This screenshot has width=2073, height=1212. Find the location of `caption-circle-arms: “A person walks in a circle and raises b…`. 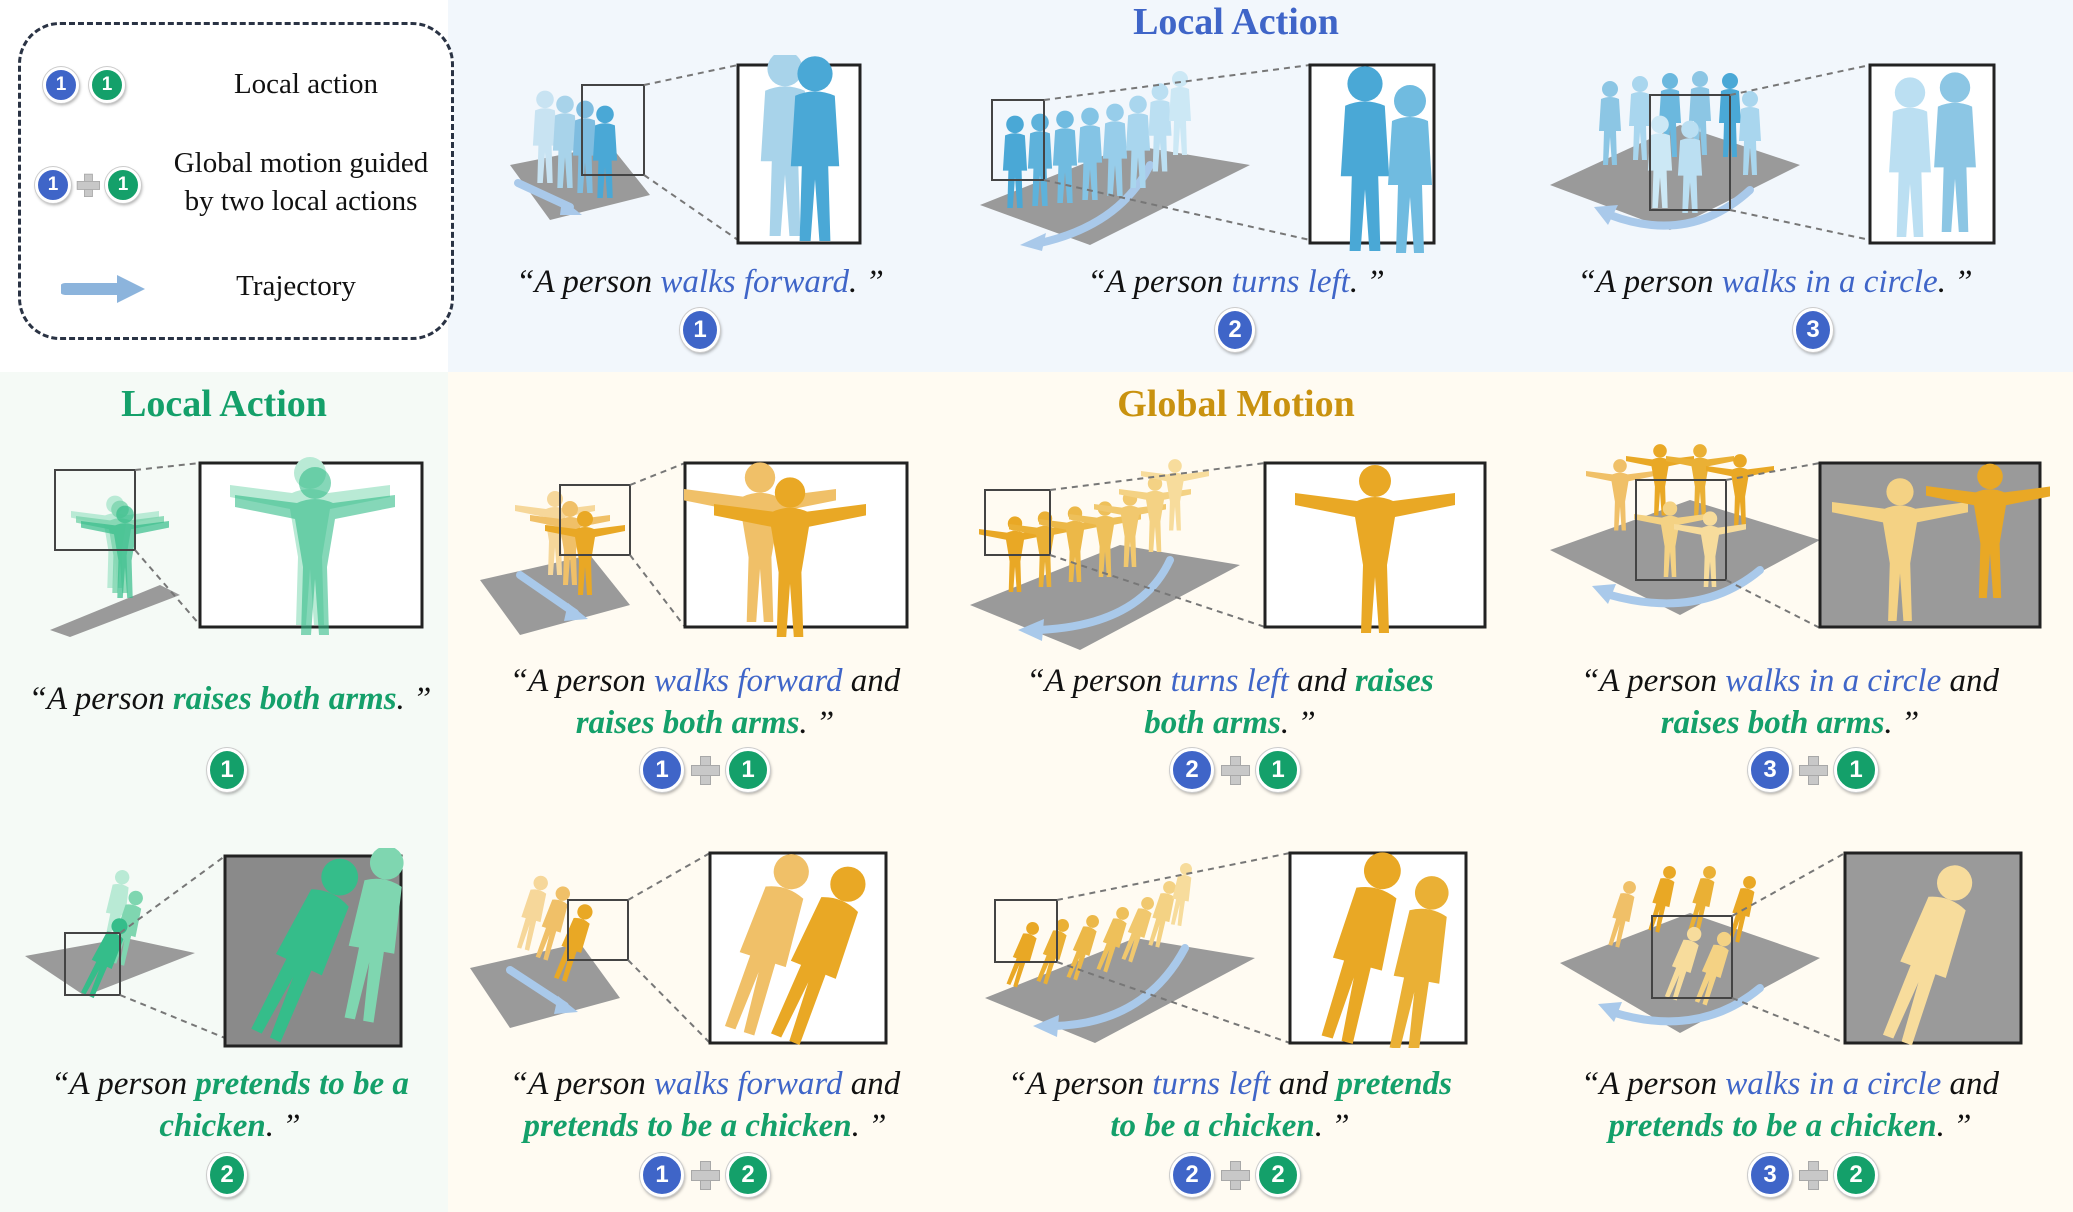

caption-circle-arms: “A person walks in a circle and raises b… is located at coordinates (1790, 702).